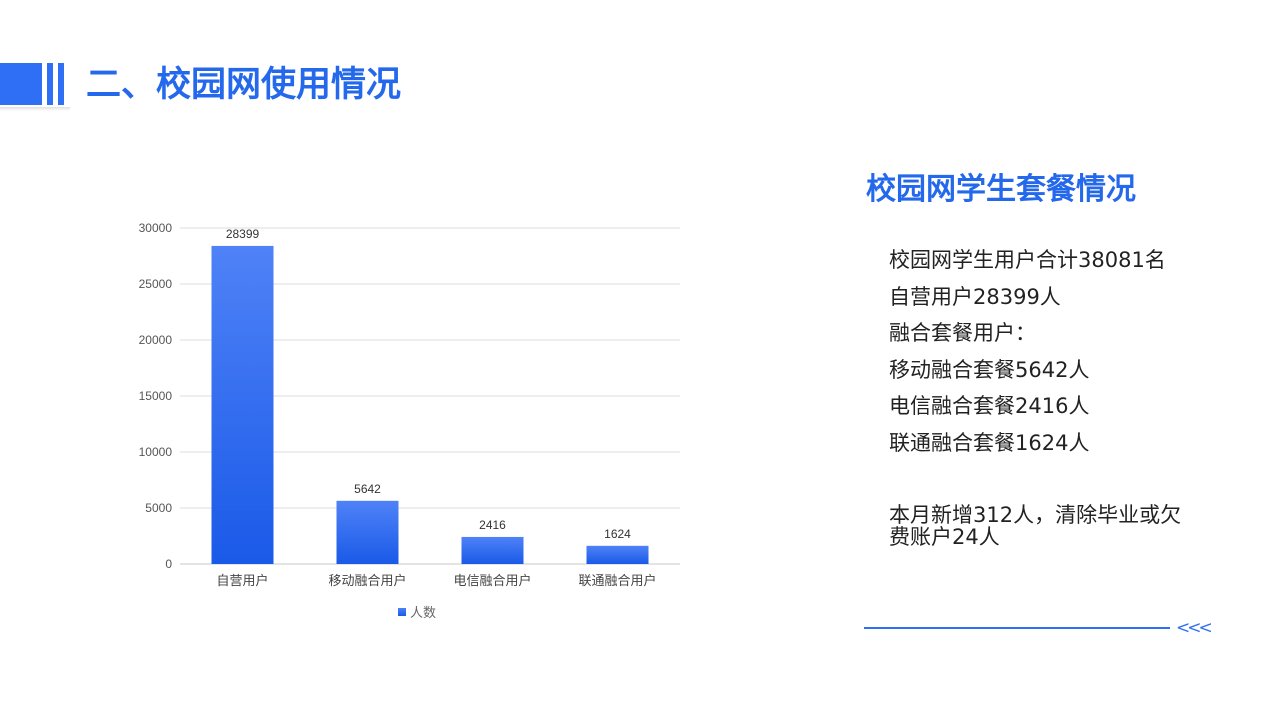 This screenshot has width=1280, height=720. What do you see at coordinates (989, 369) in the screenshot?
I see `summary-line: 移动融合套餐5642人` at bounding box center [989, 369].